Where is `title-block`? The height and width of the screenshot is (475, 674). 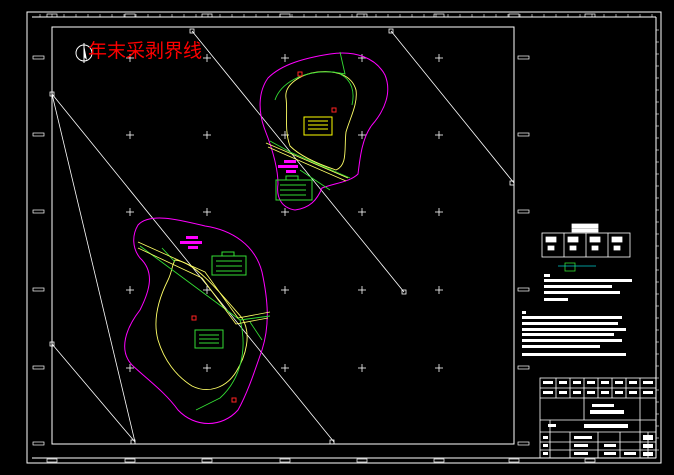
title-block is located at coordinates (598, 418).